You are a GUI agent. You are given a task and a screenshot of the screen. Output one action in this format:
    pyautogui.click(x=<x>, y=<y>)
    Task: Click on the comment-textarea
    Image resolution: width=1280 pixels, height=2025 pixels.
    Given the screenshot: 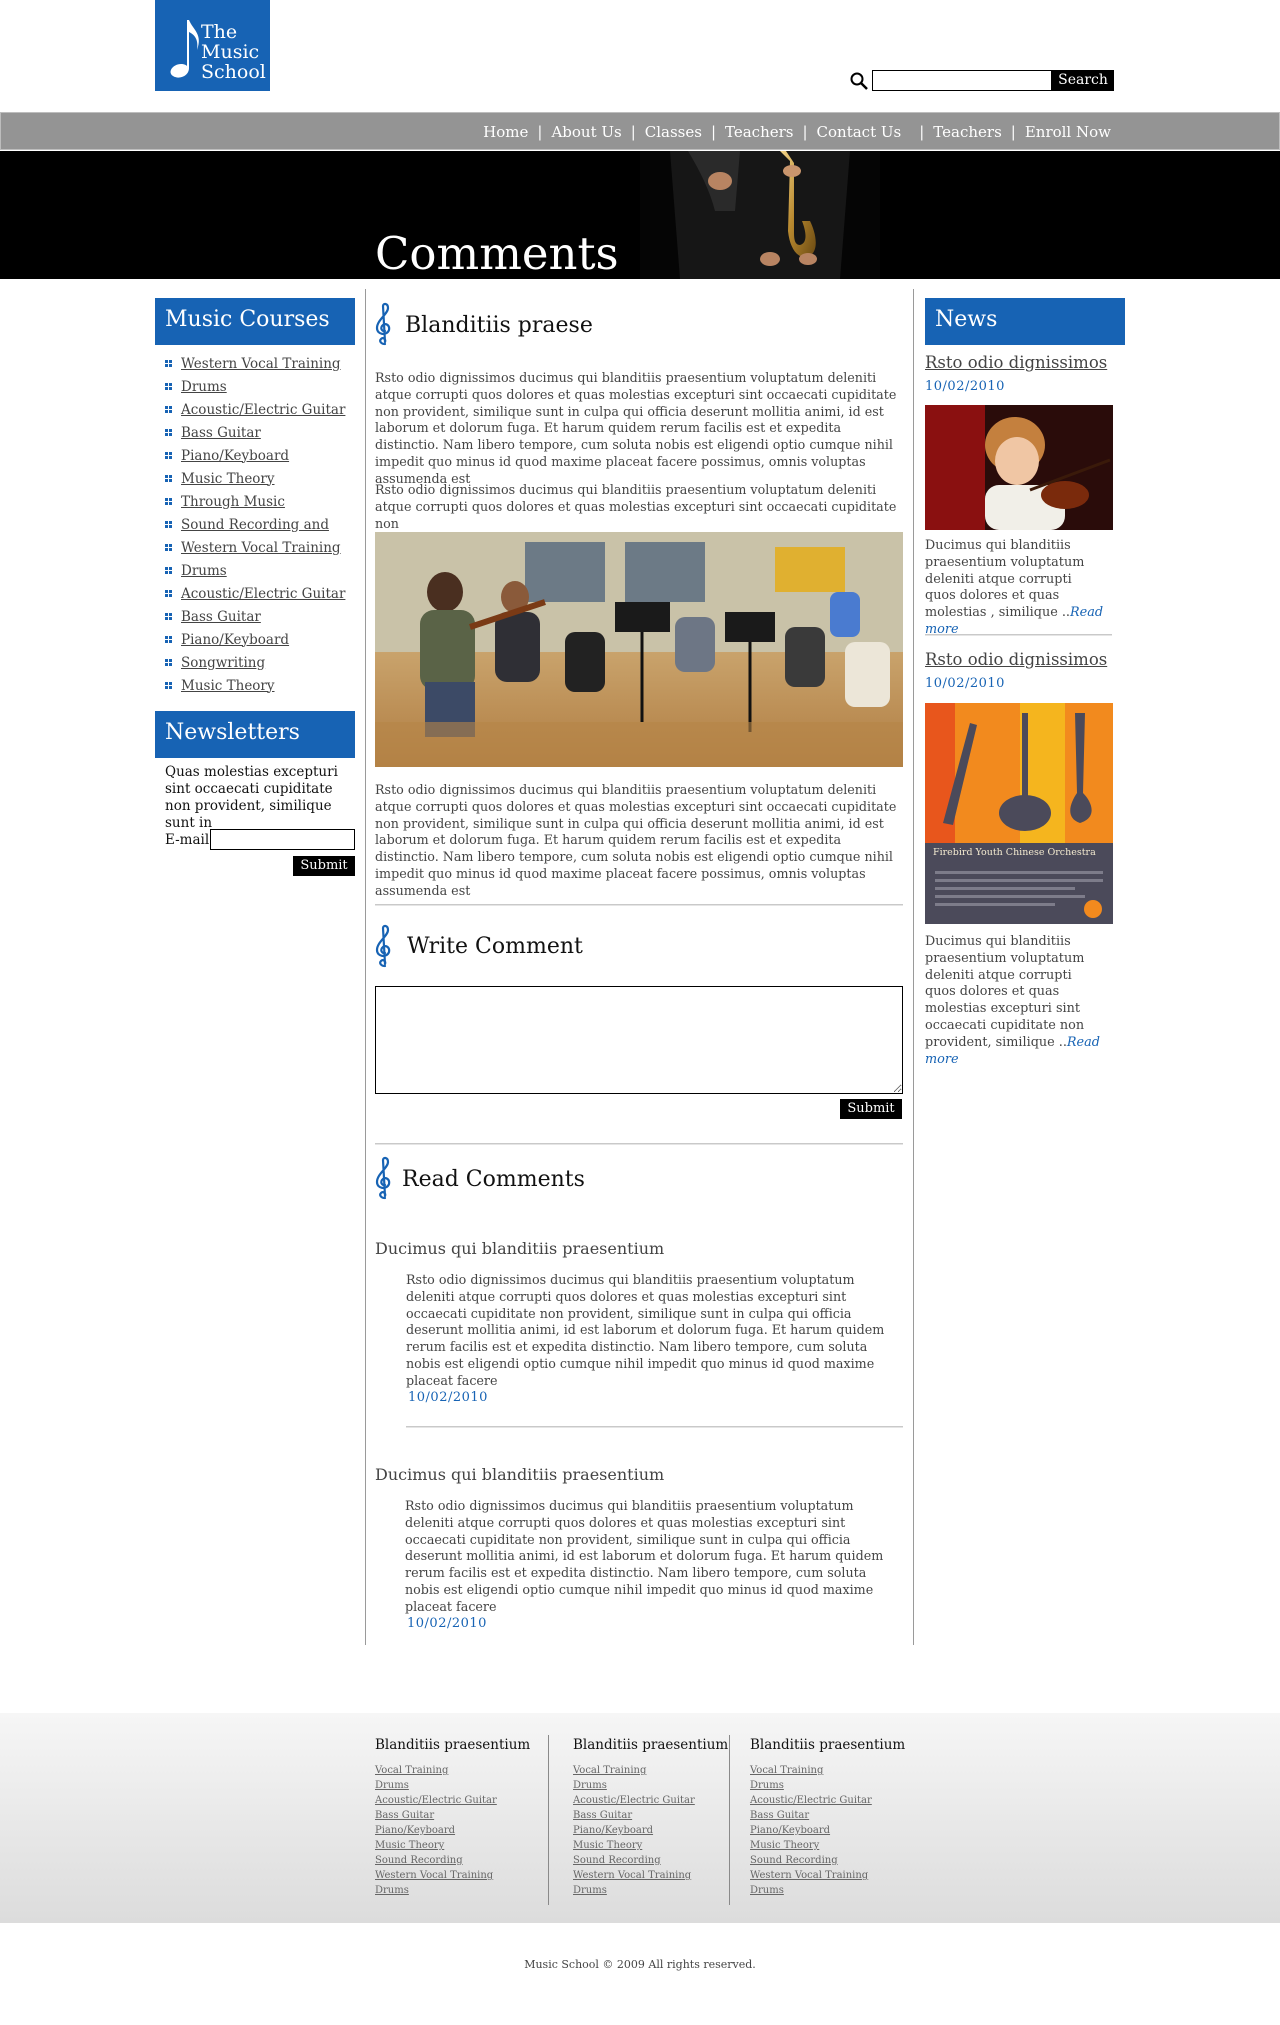 What is the action you would take?
    pyautogui.click(x=639, y=1040)
    